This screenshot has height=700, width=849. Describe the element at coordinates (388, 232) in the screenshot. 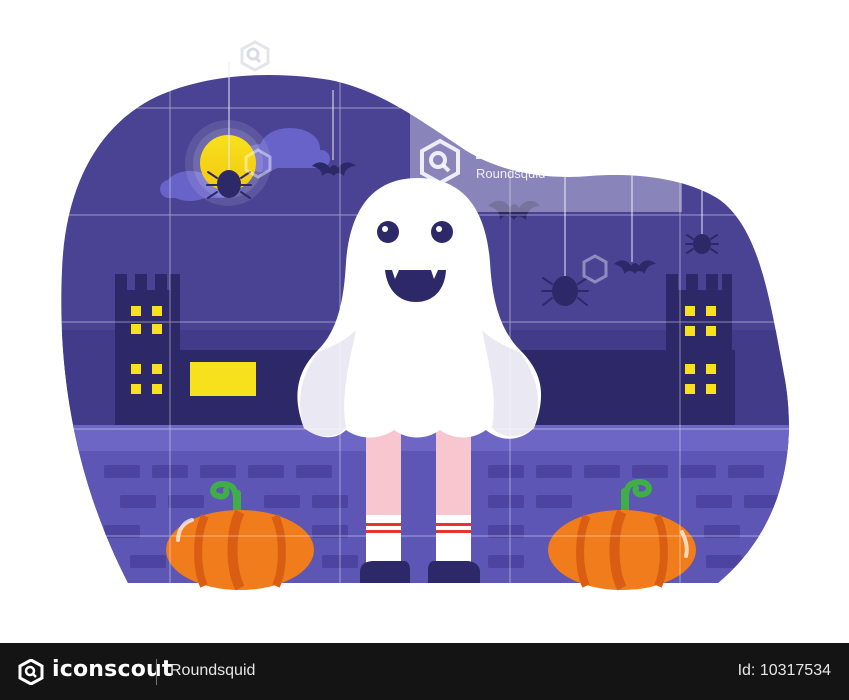

I see `left-eye` at that location.